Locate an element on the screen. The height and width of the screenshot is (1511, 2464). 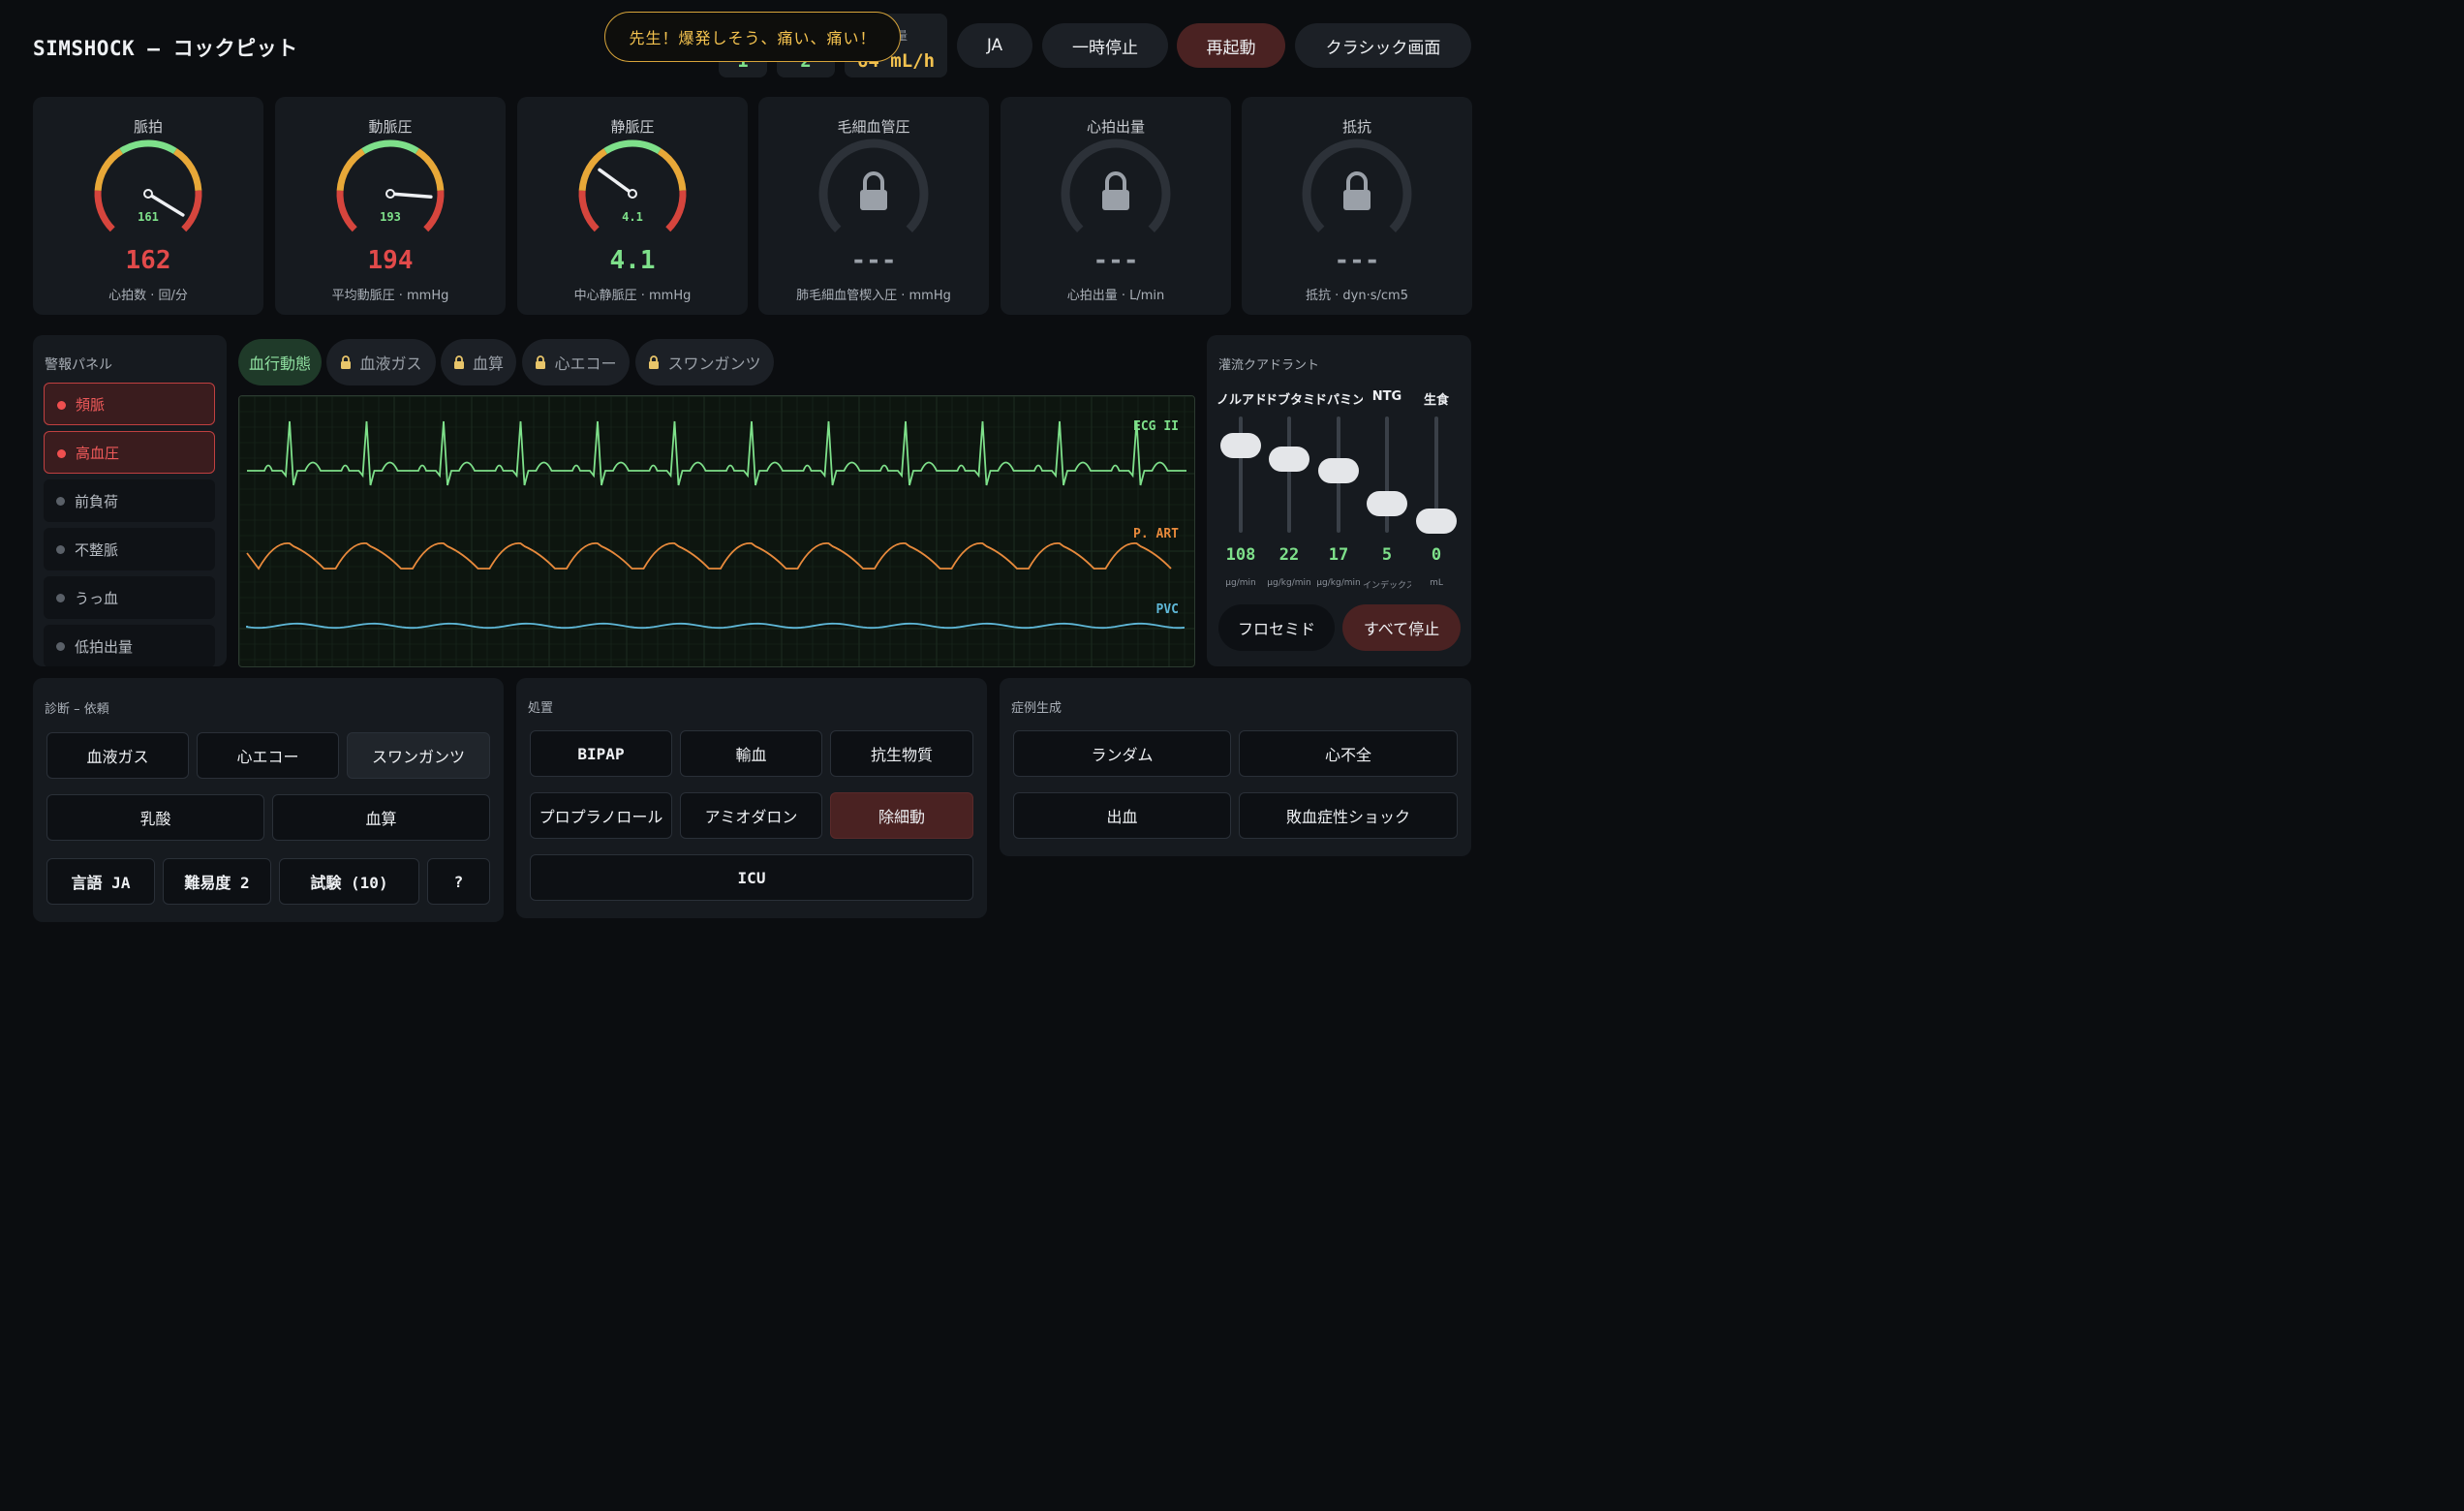
gauge-card: 毛細血管圧 --- 肺毛細血管楔入圧 · mmHg is located at coordinates (874, 206).